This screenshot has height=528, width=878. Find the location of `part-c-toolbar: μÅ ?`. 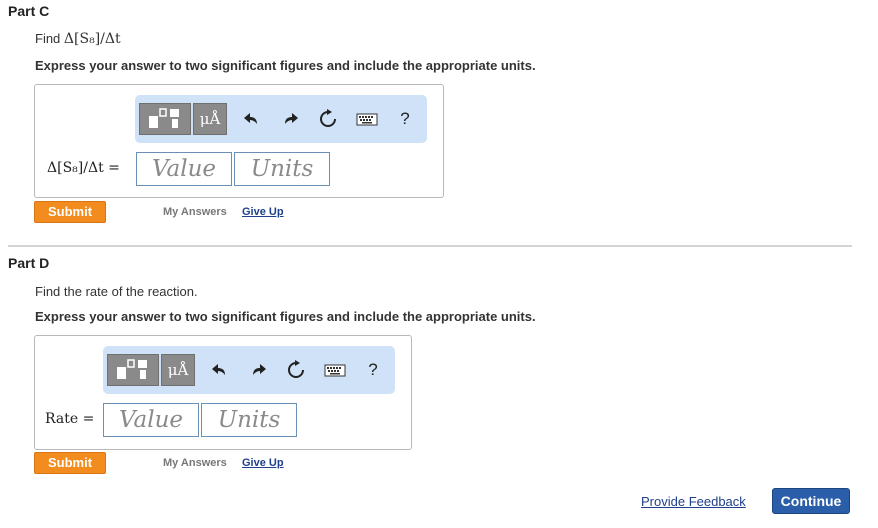

part-c-toolbar: μÅ ? is located at coordinates (281, 119).